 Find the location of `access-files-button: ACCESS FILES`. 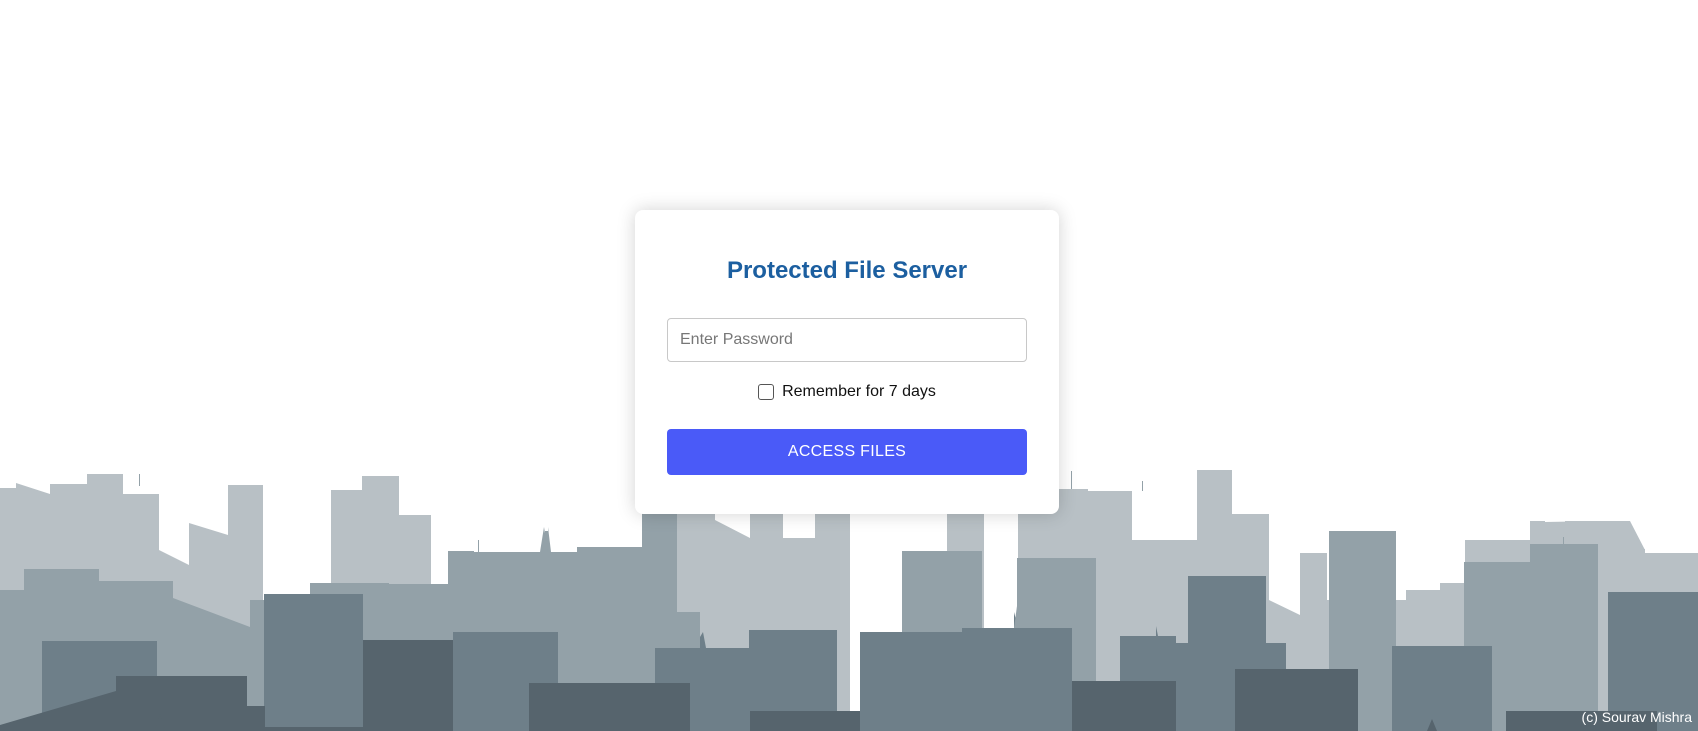

access-files-button: ACCESS FILES is located at coordinates (847, 452).